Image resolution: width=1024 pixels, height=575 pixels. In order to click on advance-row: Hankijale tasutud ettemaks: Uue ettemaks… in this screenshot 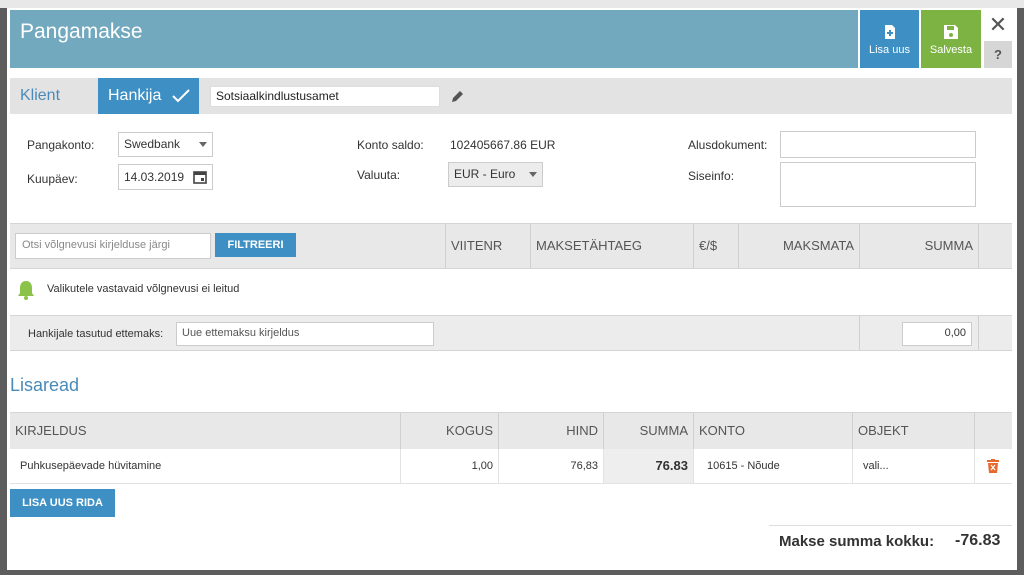, I will do `click(511, 333)`.